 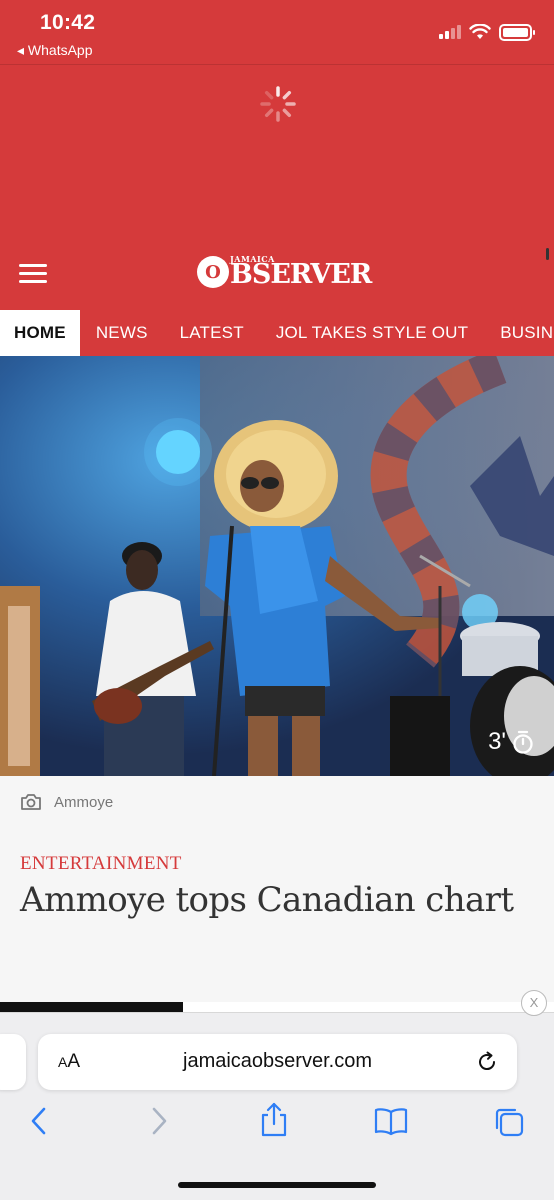 I want to click on share-icon, so click(x=274, y=1120).